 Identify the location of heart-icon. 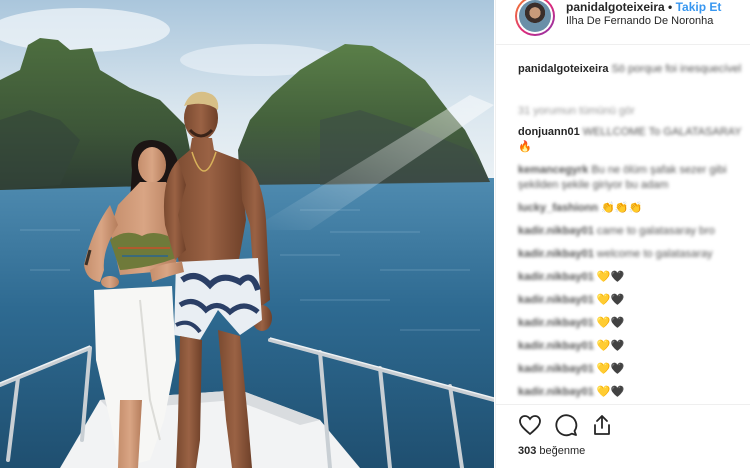
(531, 426).